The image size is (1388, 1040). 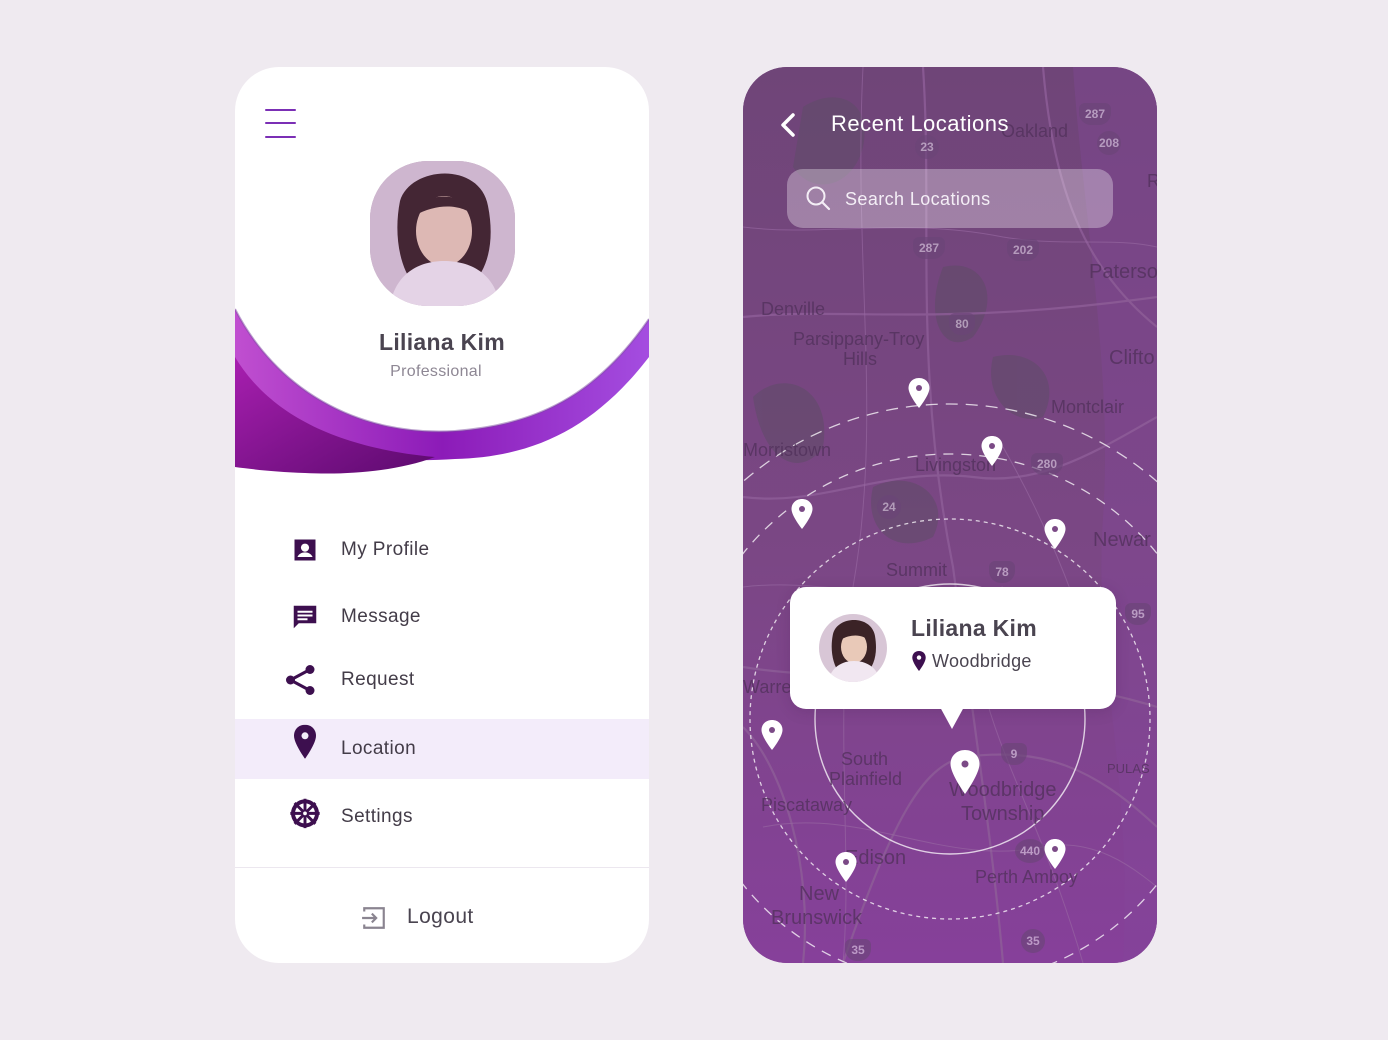 What do you see at coordinates (1152, 181) in the screenshot?
I see `map-label: R` at bounding box center [1152, 181].